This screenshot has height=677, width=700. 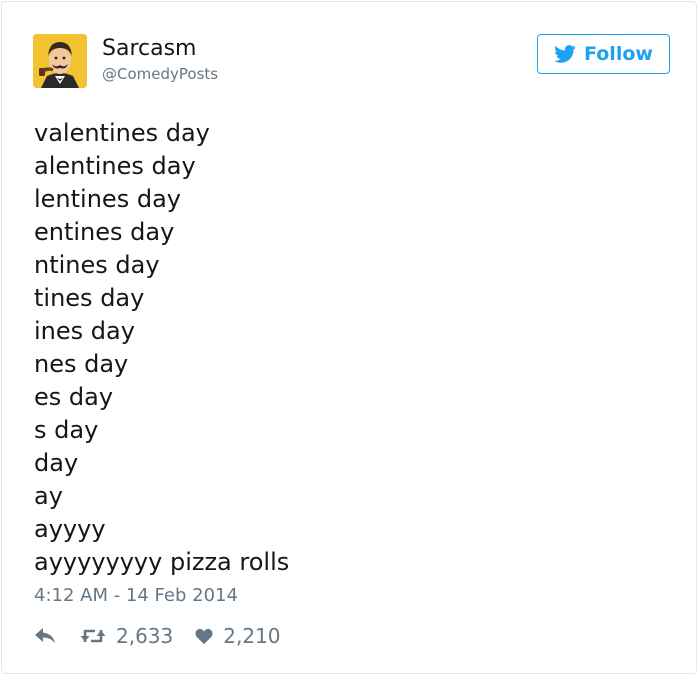 I want to click on like-button: 2,210, so click(x=238, y=636).